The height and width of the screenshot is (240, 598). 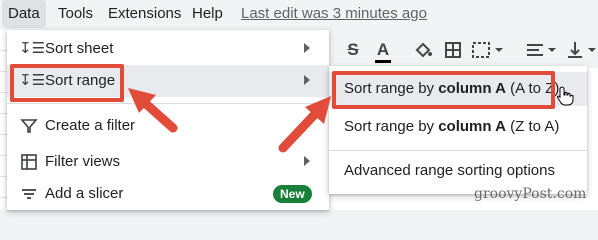 I want to click on arrow-to-sort-a-to-z, so click(x=304, y=124).